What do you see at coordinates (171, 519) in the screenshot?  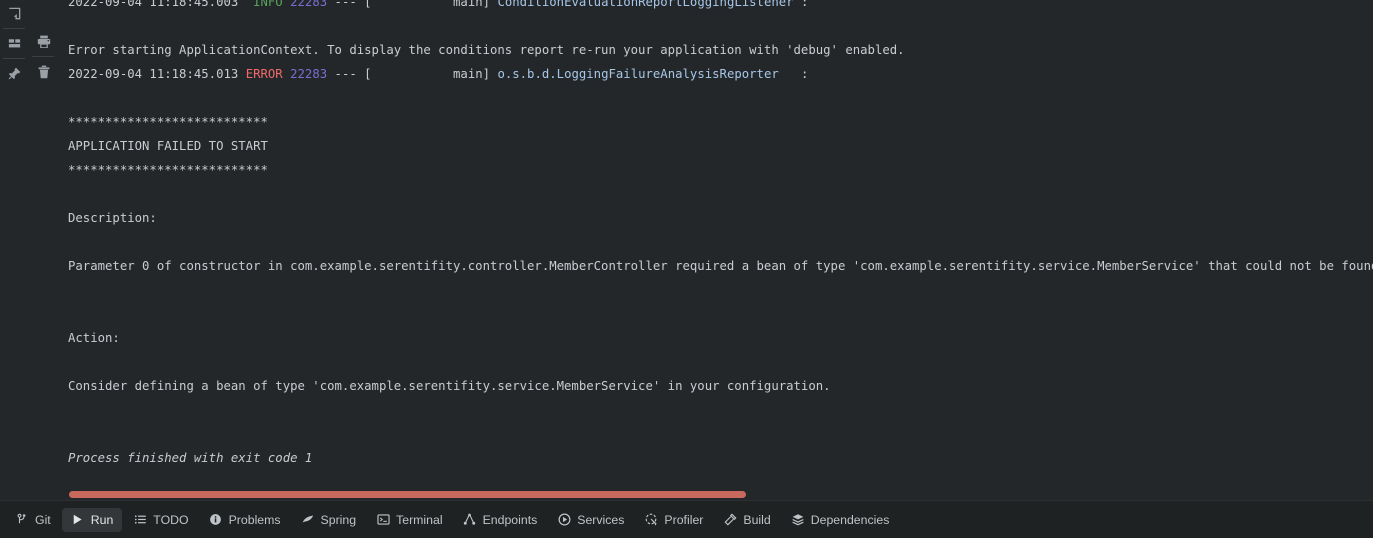 I see `tool-window-tab-label: TODO` at bounding box center [171, 519].